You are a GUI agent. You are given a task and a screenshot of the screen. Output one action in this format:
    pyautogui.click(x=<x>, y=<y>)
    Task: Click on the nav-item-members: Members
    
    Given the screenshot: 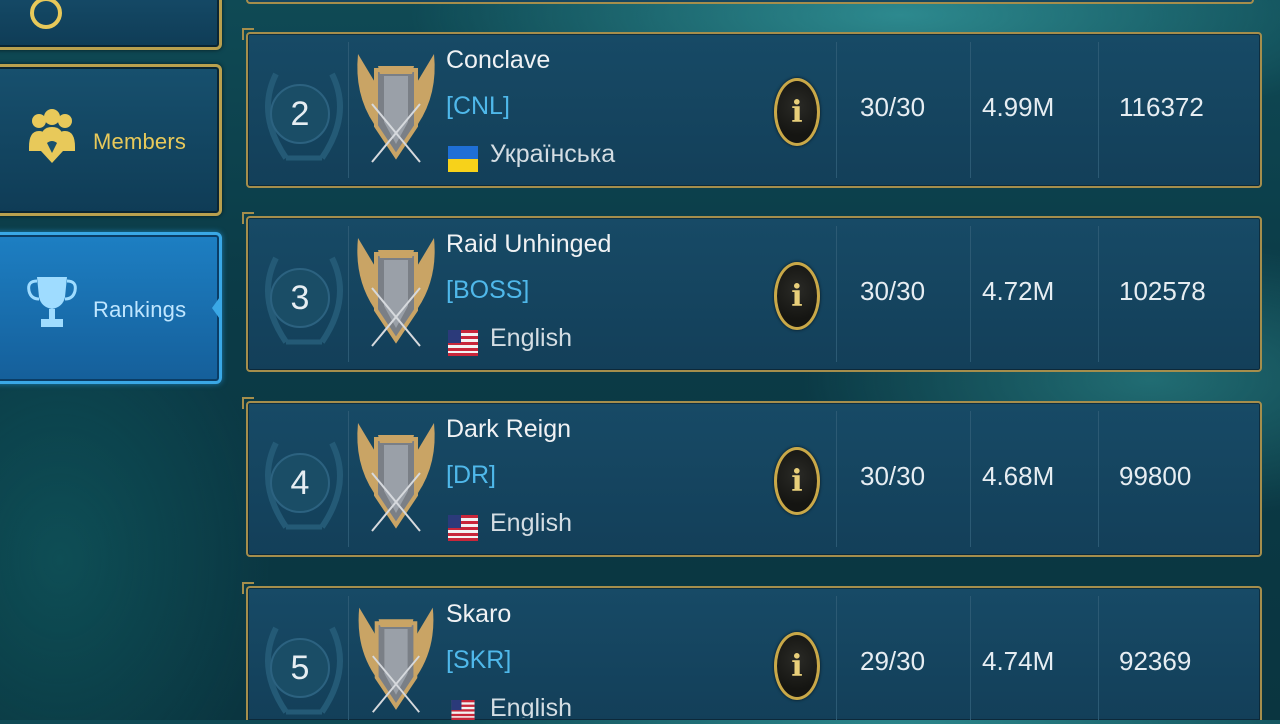 What is the action you would take?
    pyautogui.click(x=111, y=140)
    